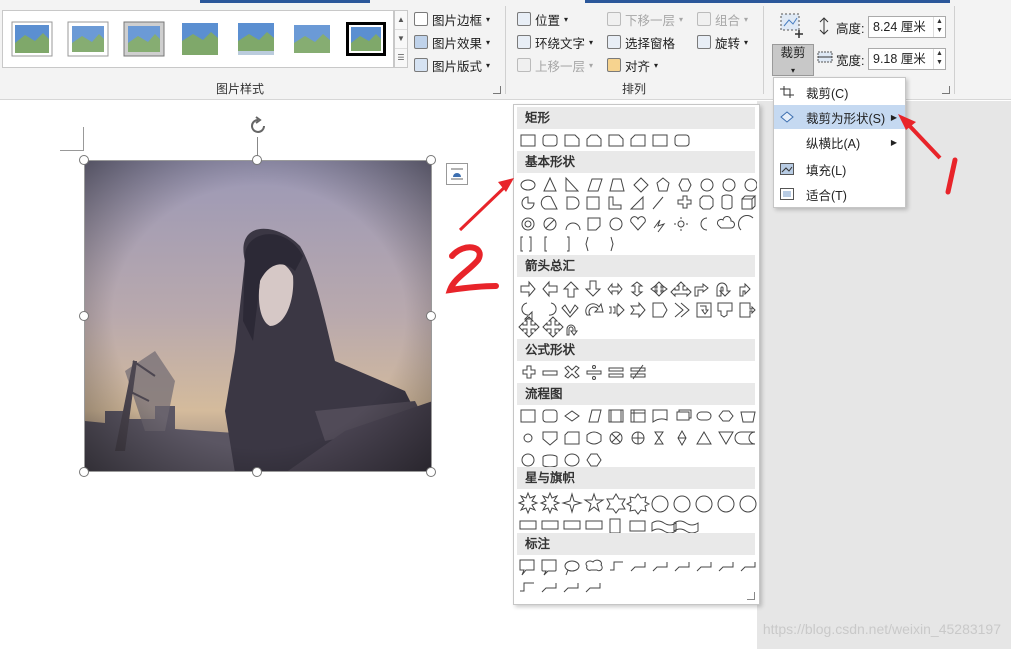 Image resolution: width=1011 pixels, height=649 pixels. I want to click on picture-effects-button: 图片效果 ▾, so click(452, 42).